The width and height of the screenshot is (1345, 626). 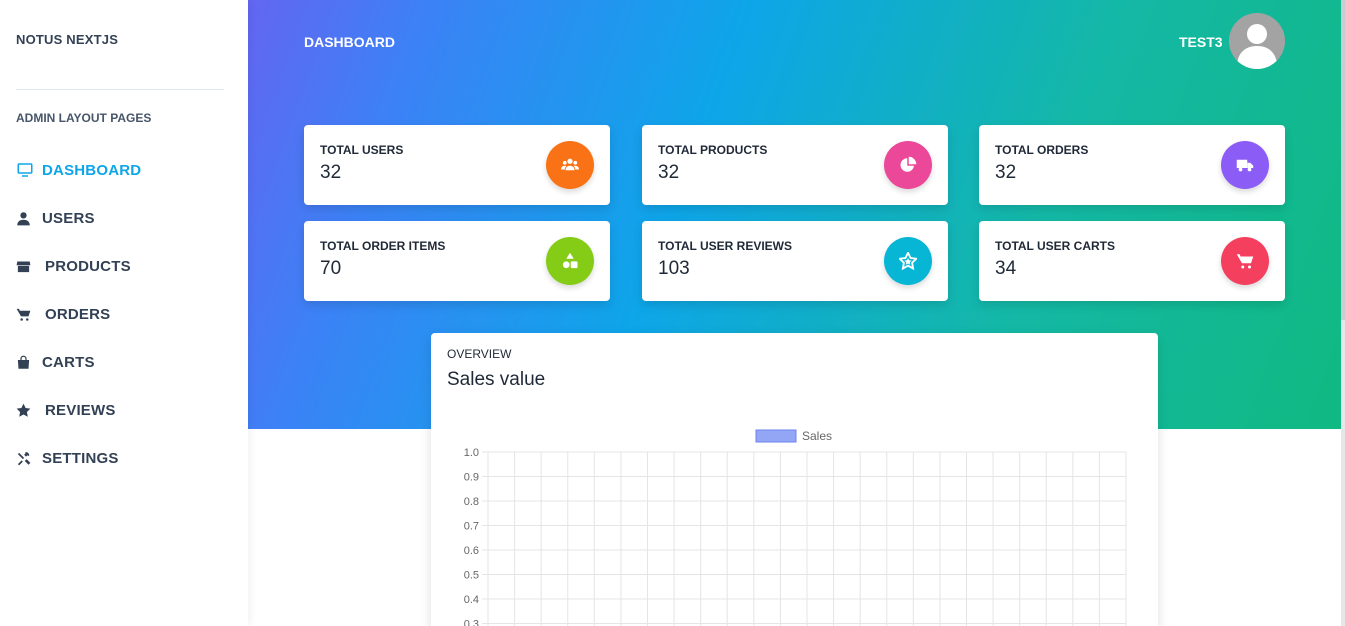 What do you see at coordinates (120, 89) in the screenshot?
I see `sidebar-divider` at bounding box center [120, 89].